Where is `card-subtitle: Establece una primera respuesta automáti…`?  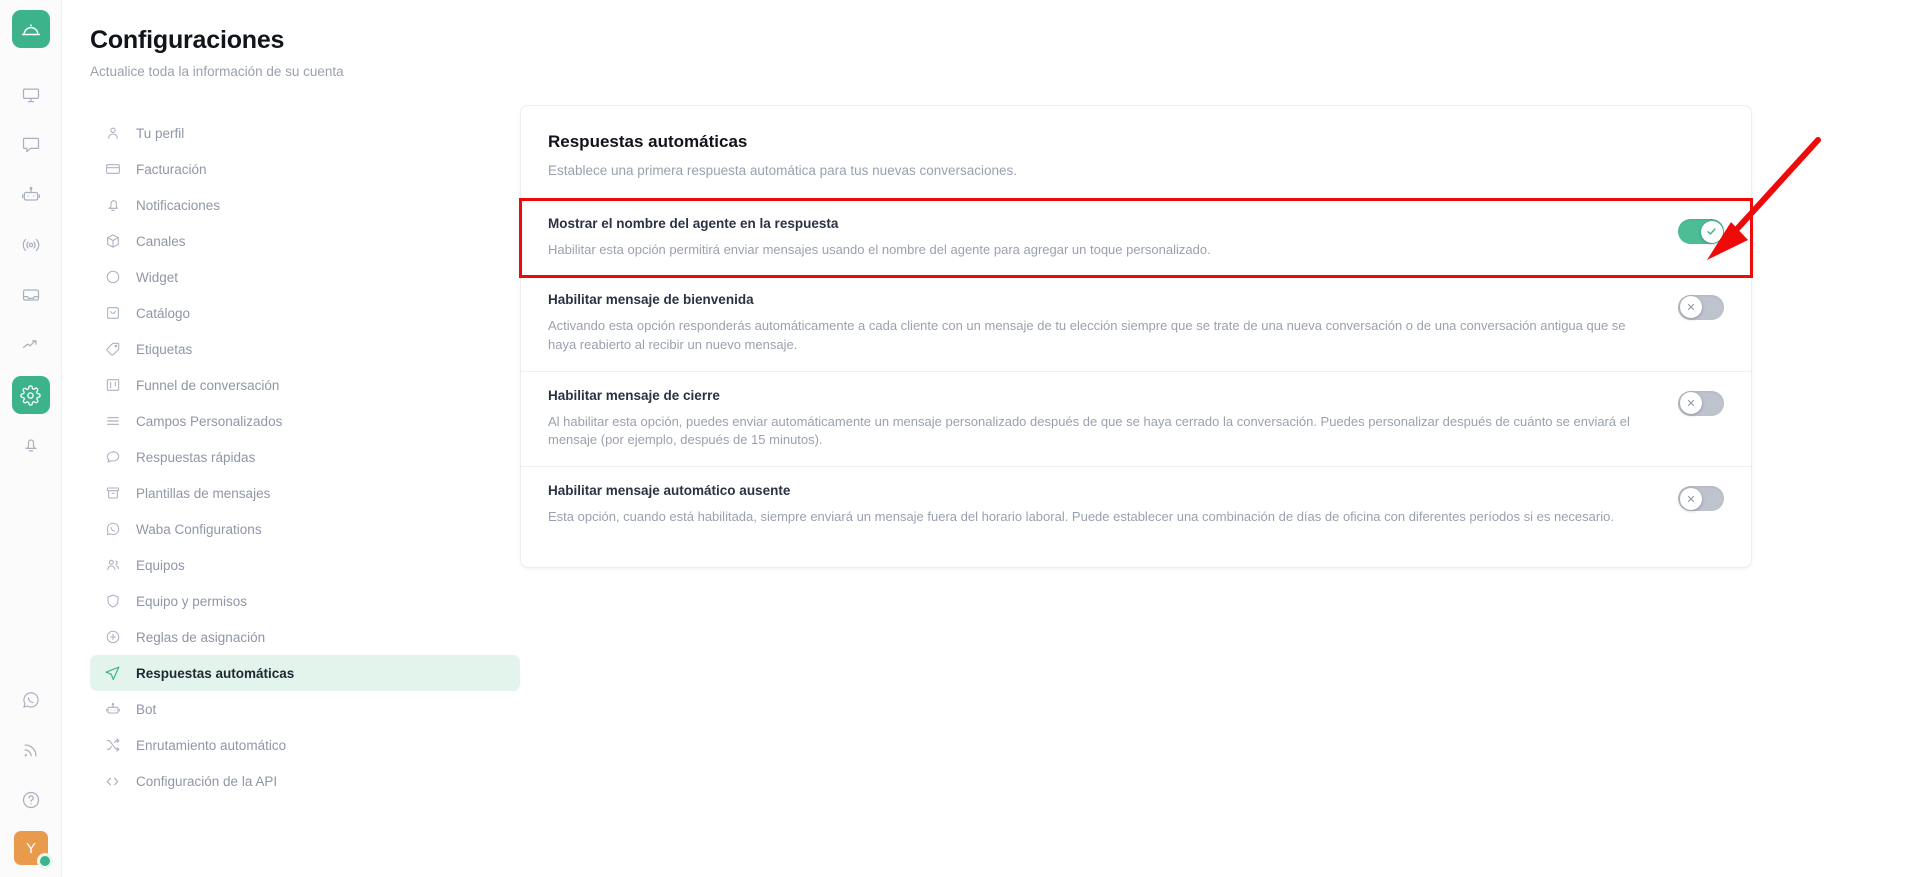 card-subtitle: Establece una primera respuesta automáti… is located at coordinates (783, 170).